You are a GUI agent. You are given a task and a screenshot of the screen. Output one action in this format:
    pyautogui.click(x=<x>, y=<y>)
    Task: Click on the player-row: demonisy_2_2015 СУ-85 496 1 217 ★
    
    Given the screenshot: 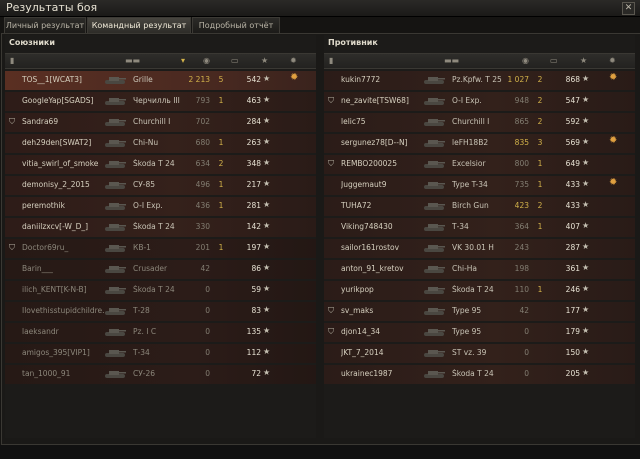 What is the action you would take?
    pyautogui.click(x=160, y=185)
    